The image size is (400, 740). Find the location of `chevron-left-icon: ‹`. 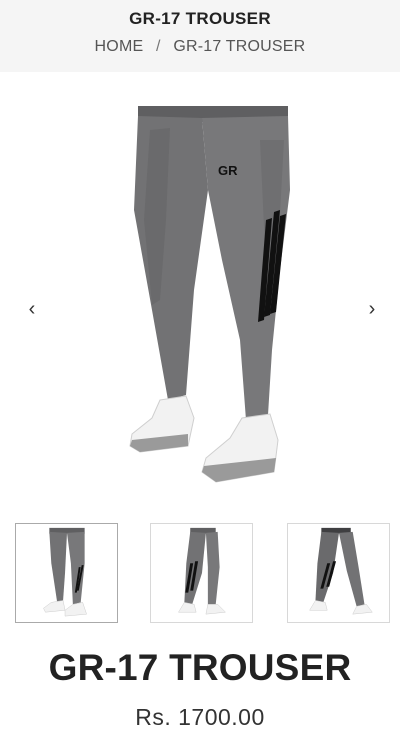

chevron-left-icon: ‹ is located at coordinates (32, 309).